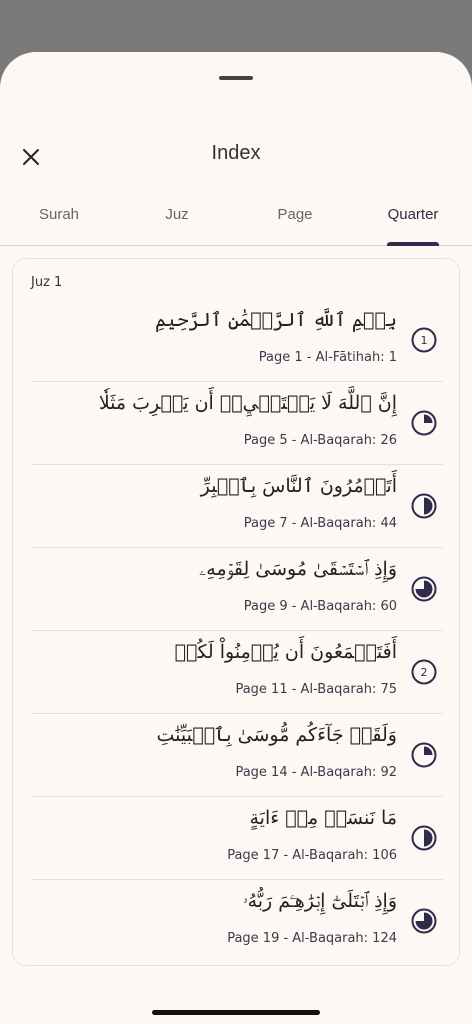 The image size is (472, 1024). Describe the element at coordinates (413, 219) in the screenshot. I see `tab-quarter: Quarter` at that location.